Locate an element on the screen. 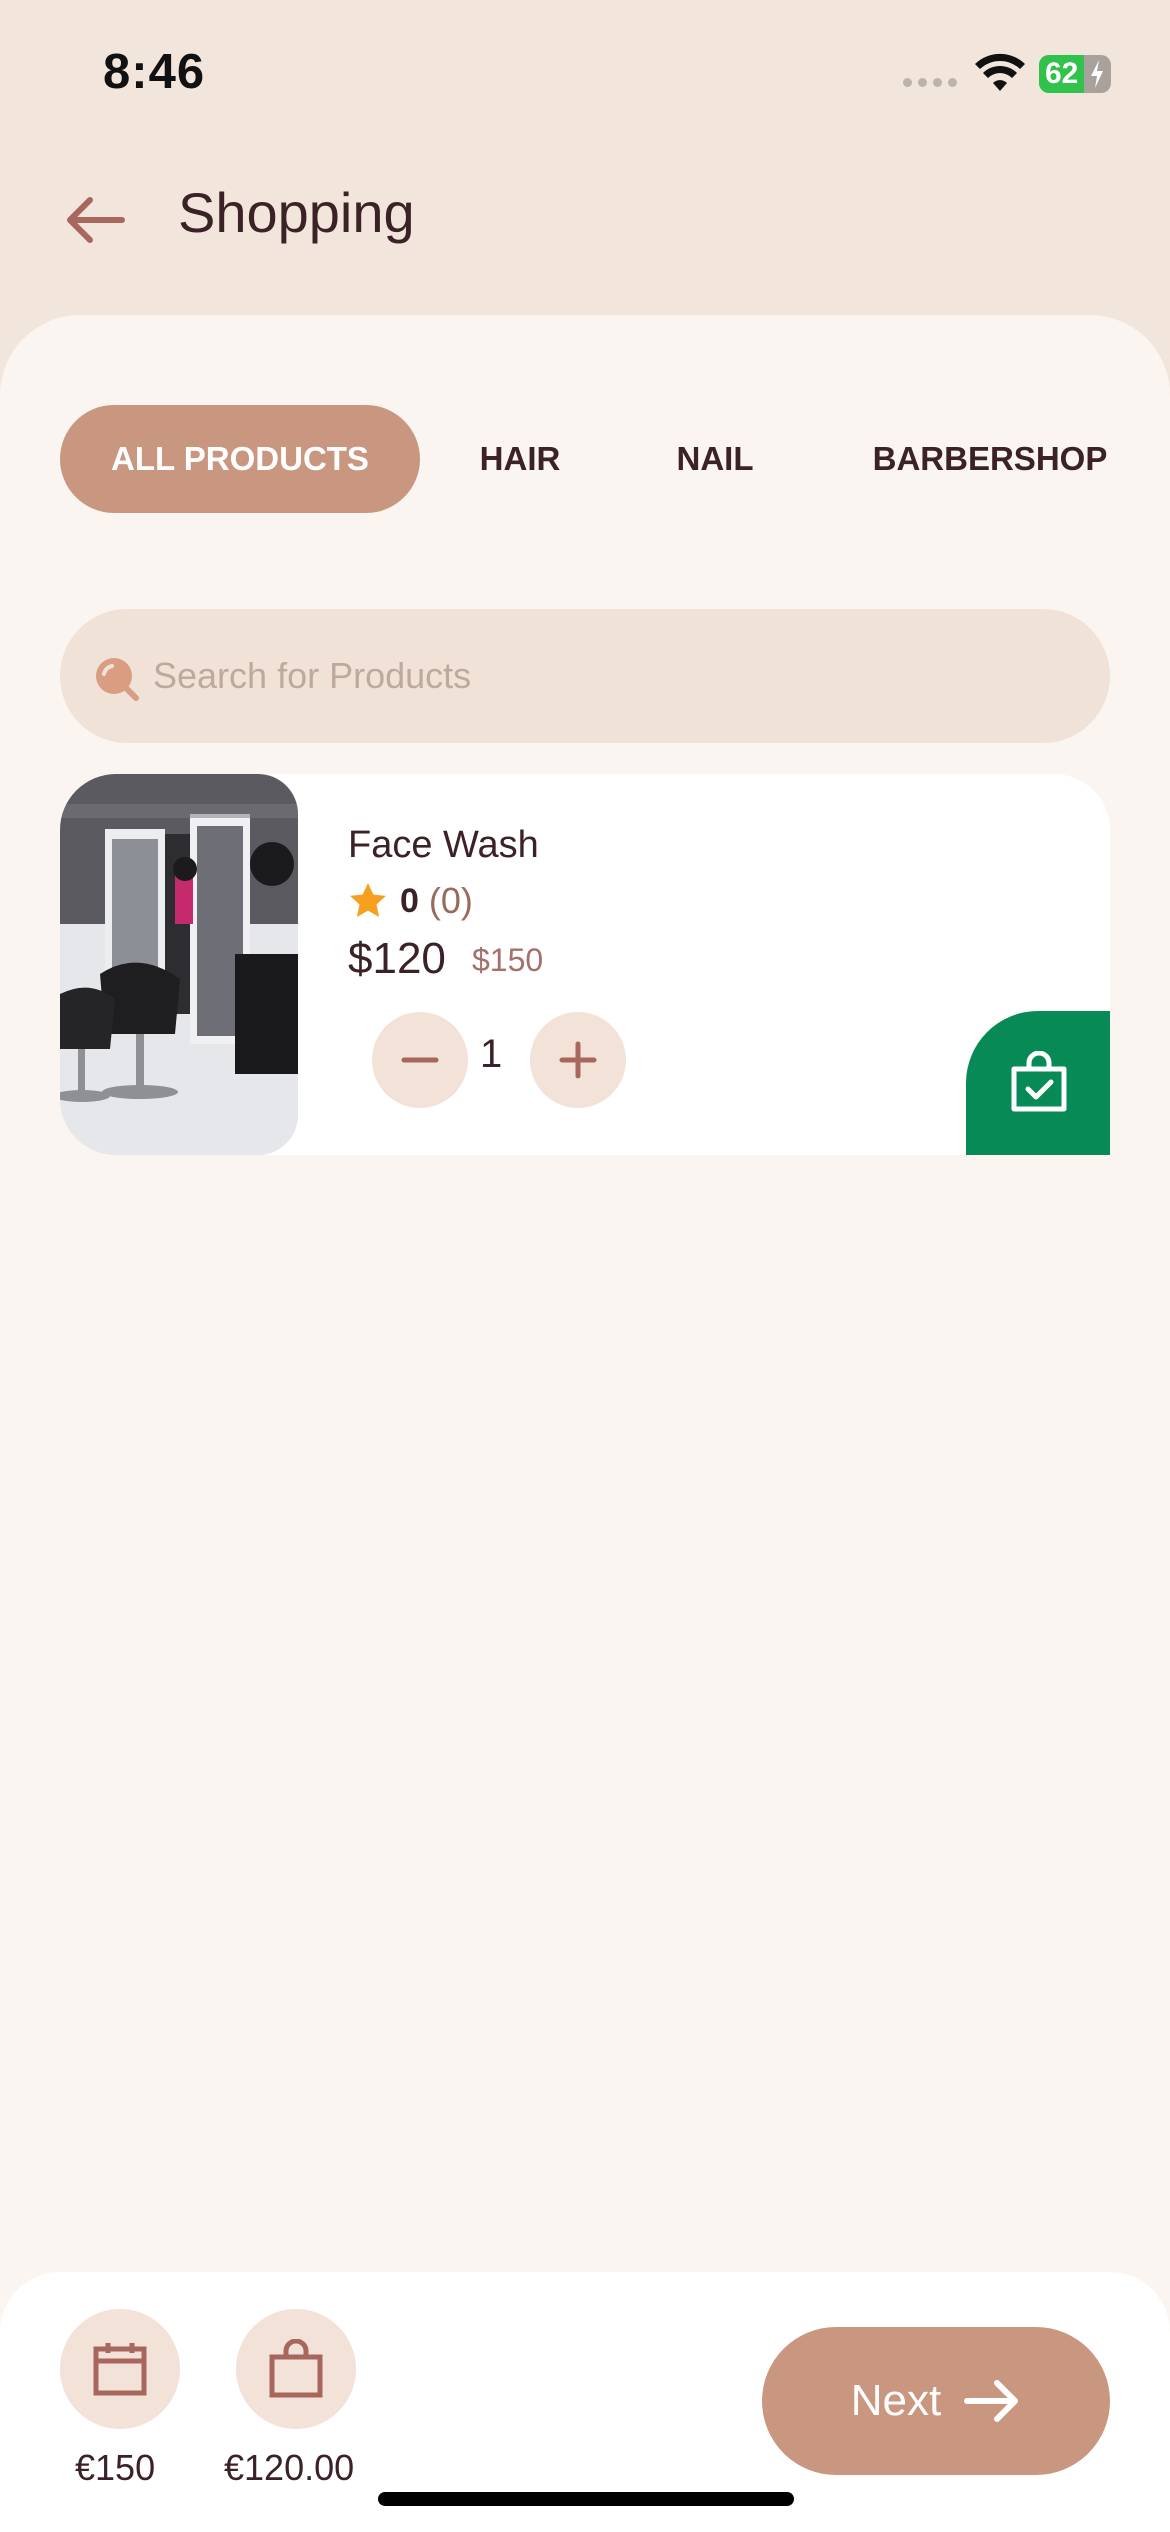 Image resolution: width=1170 pixels, height=2532 pixels. next-button: Next is located at coordinates (936, 2401).